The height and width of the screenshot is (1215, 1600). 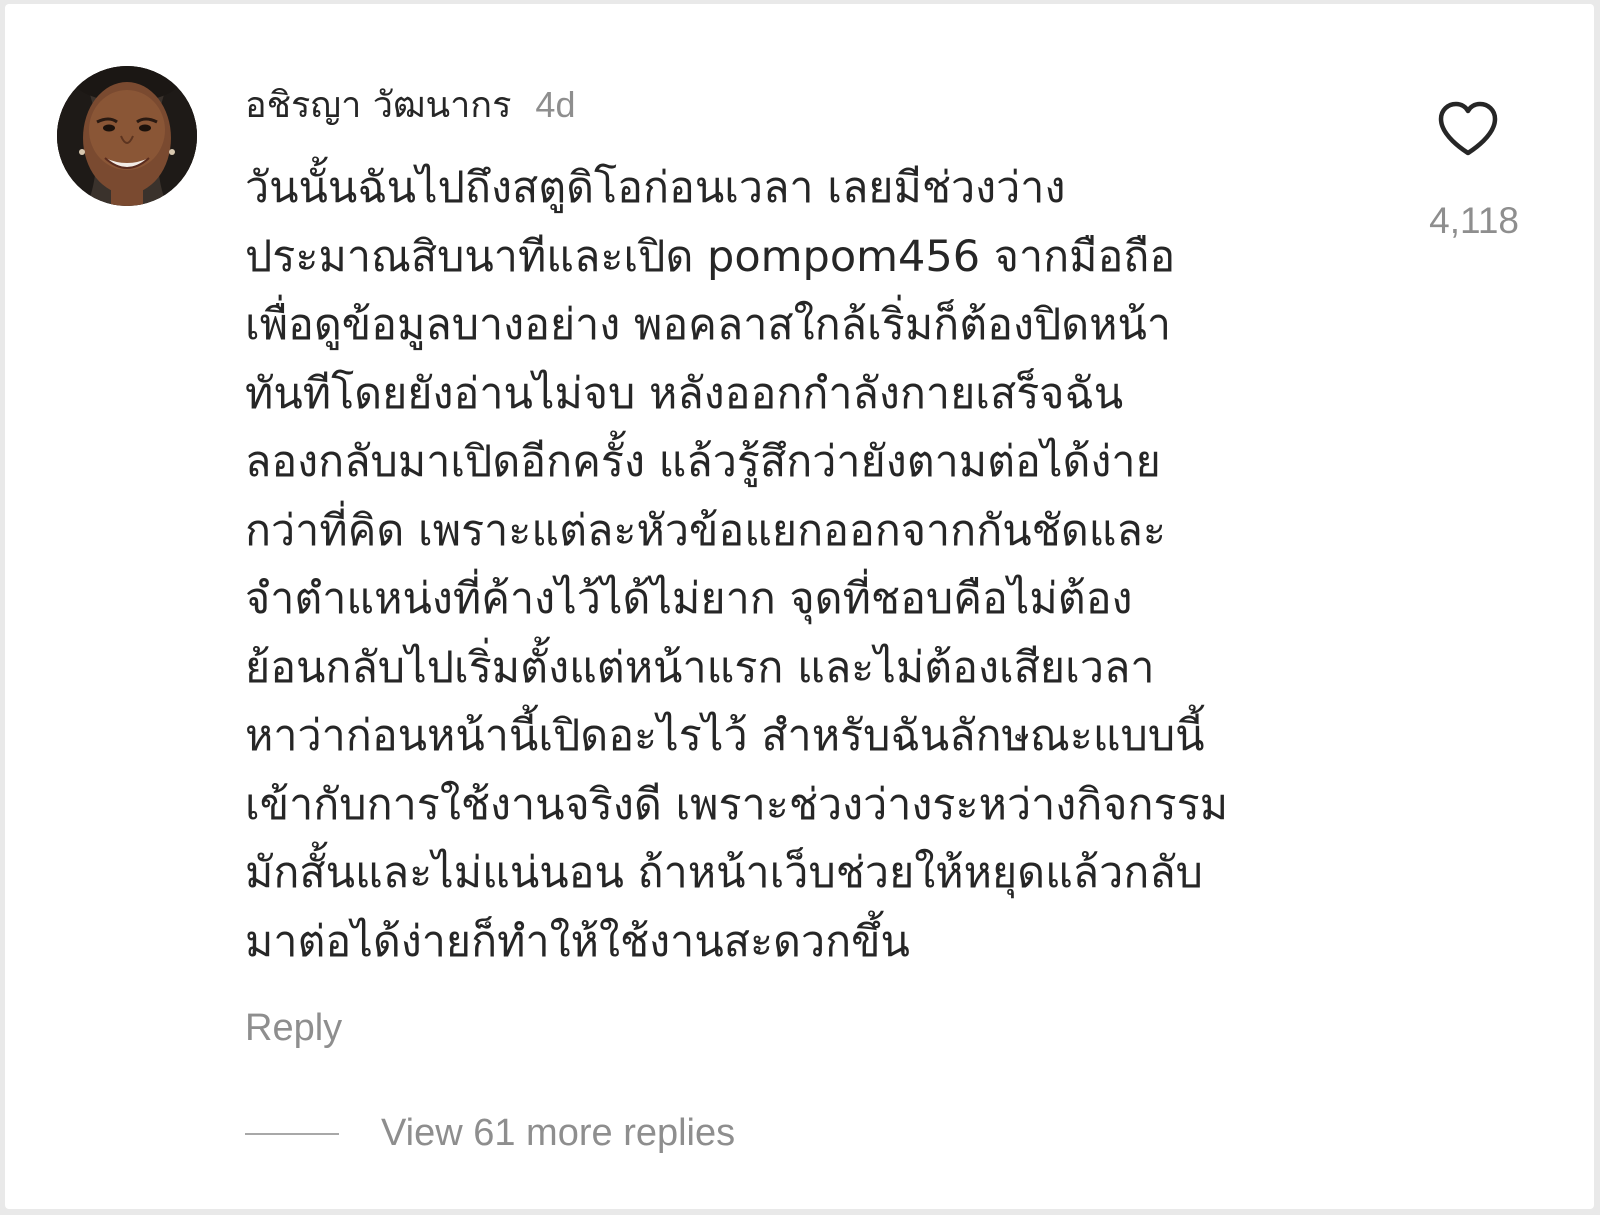 I want to click on heart-outline-icon, so click(x=1468, y=128).